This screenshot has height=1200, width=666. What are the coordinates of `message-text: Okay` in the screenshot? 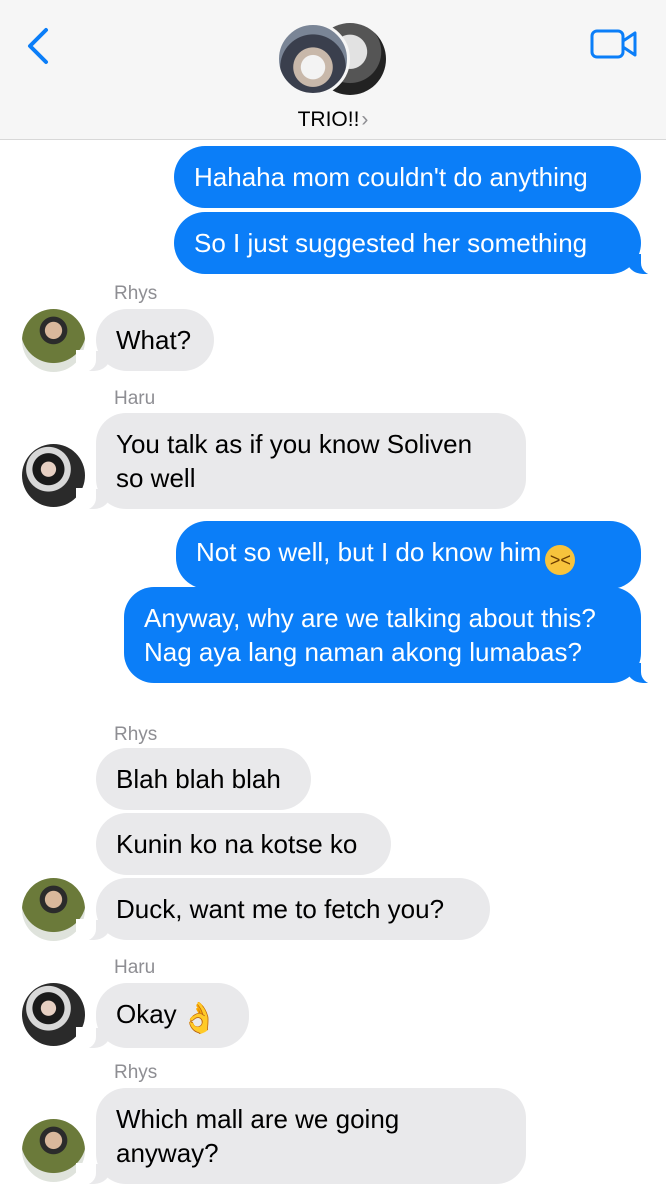 It's located at (146, 1014).